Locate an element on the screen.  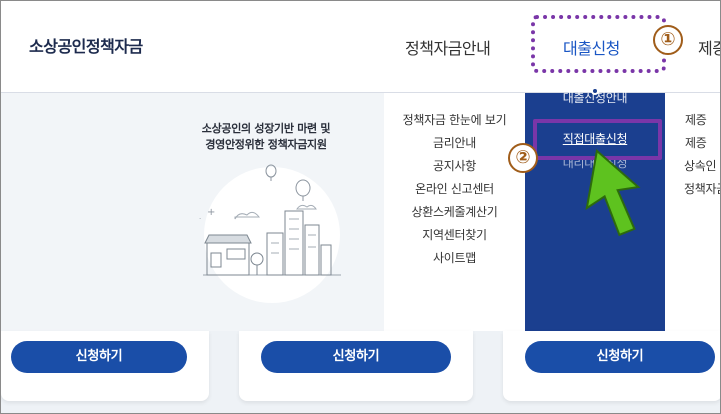
step-1-badge: ① is located at coordinates (668, 40).